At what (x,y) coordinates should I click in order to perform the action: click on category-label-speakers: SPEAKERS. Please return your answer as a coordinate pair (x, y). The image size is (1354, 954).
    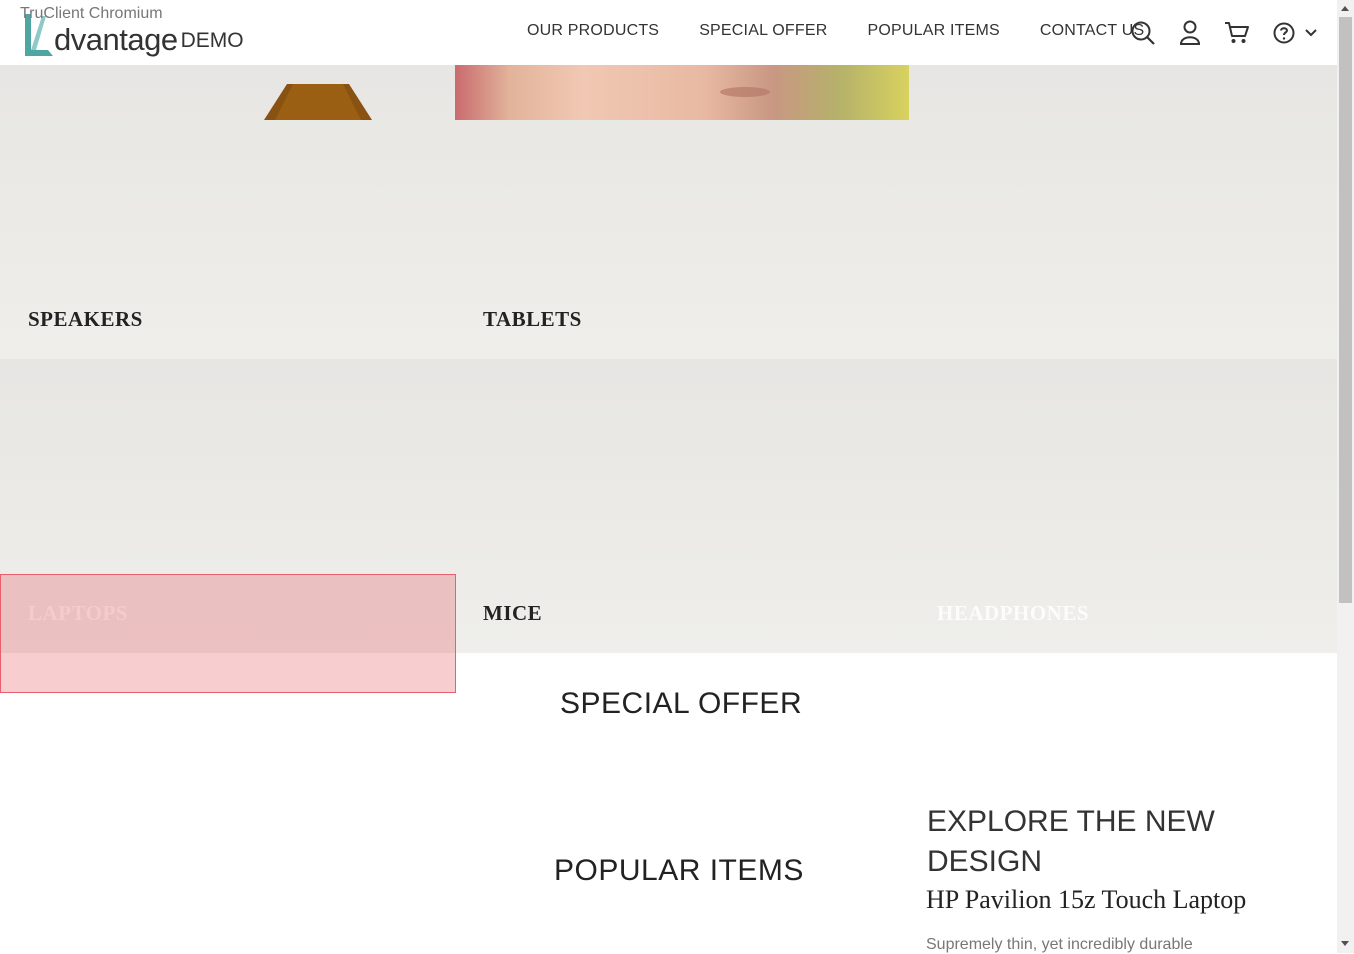
    Looking at the image, I should click on (85, 319).